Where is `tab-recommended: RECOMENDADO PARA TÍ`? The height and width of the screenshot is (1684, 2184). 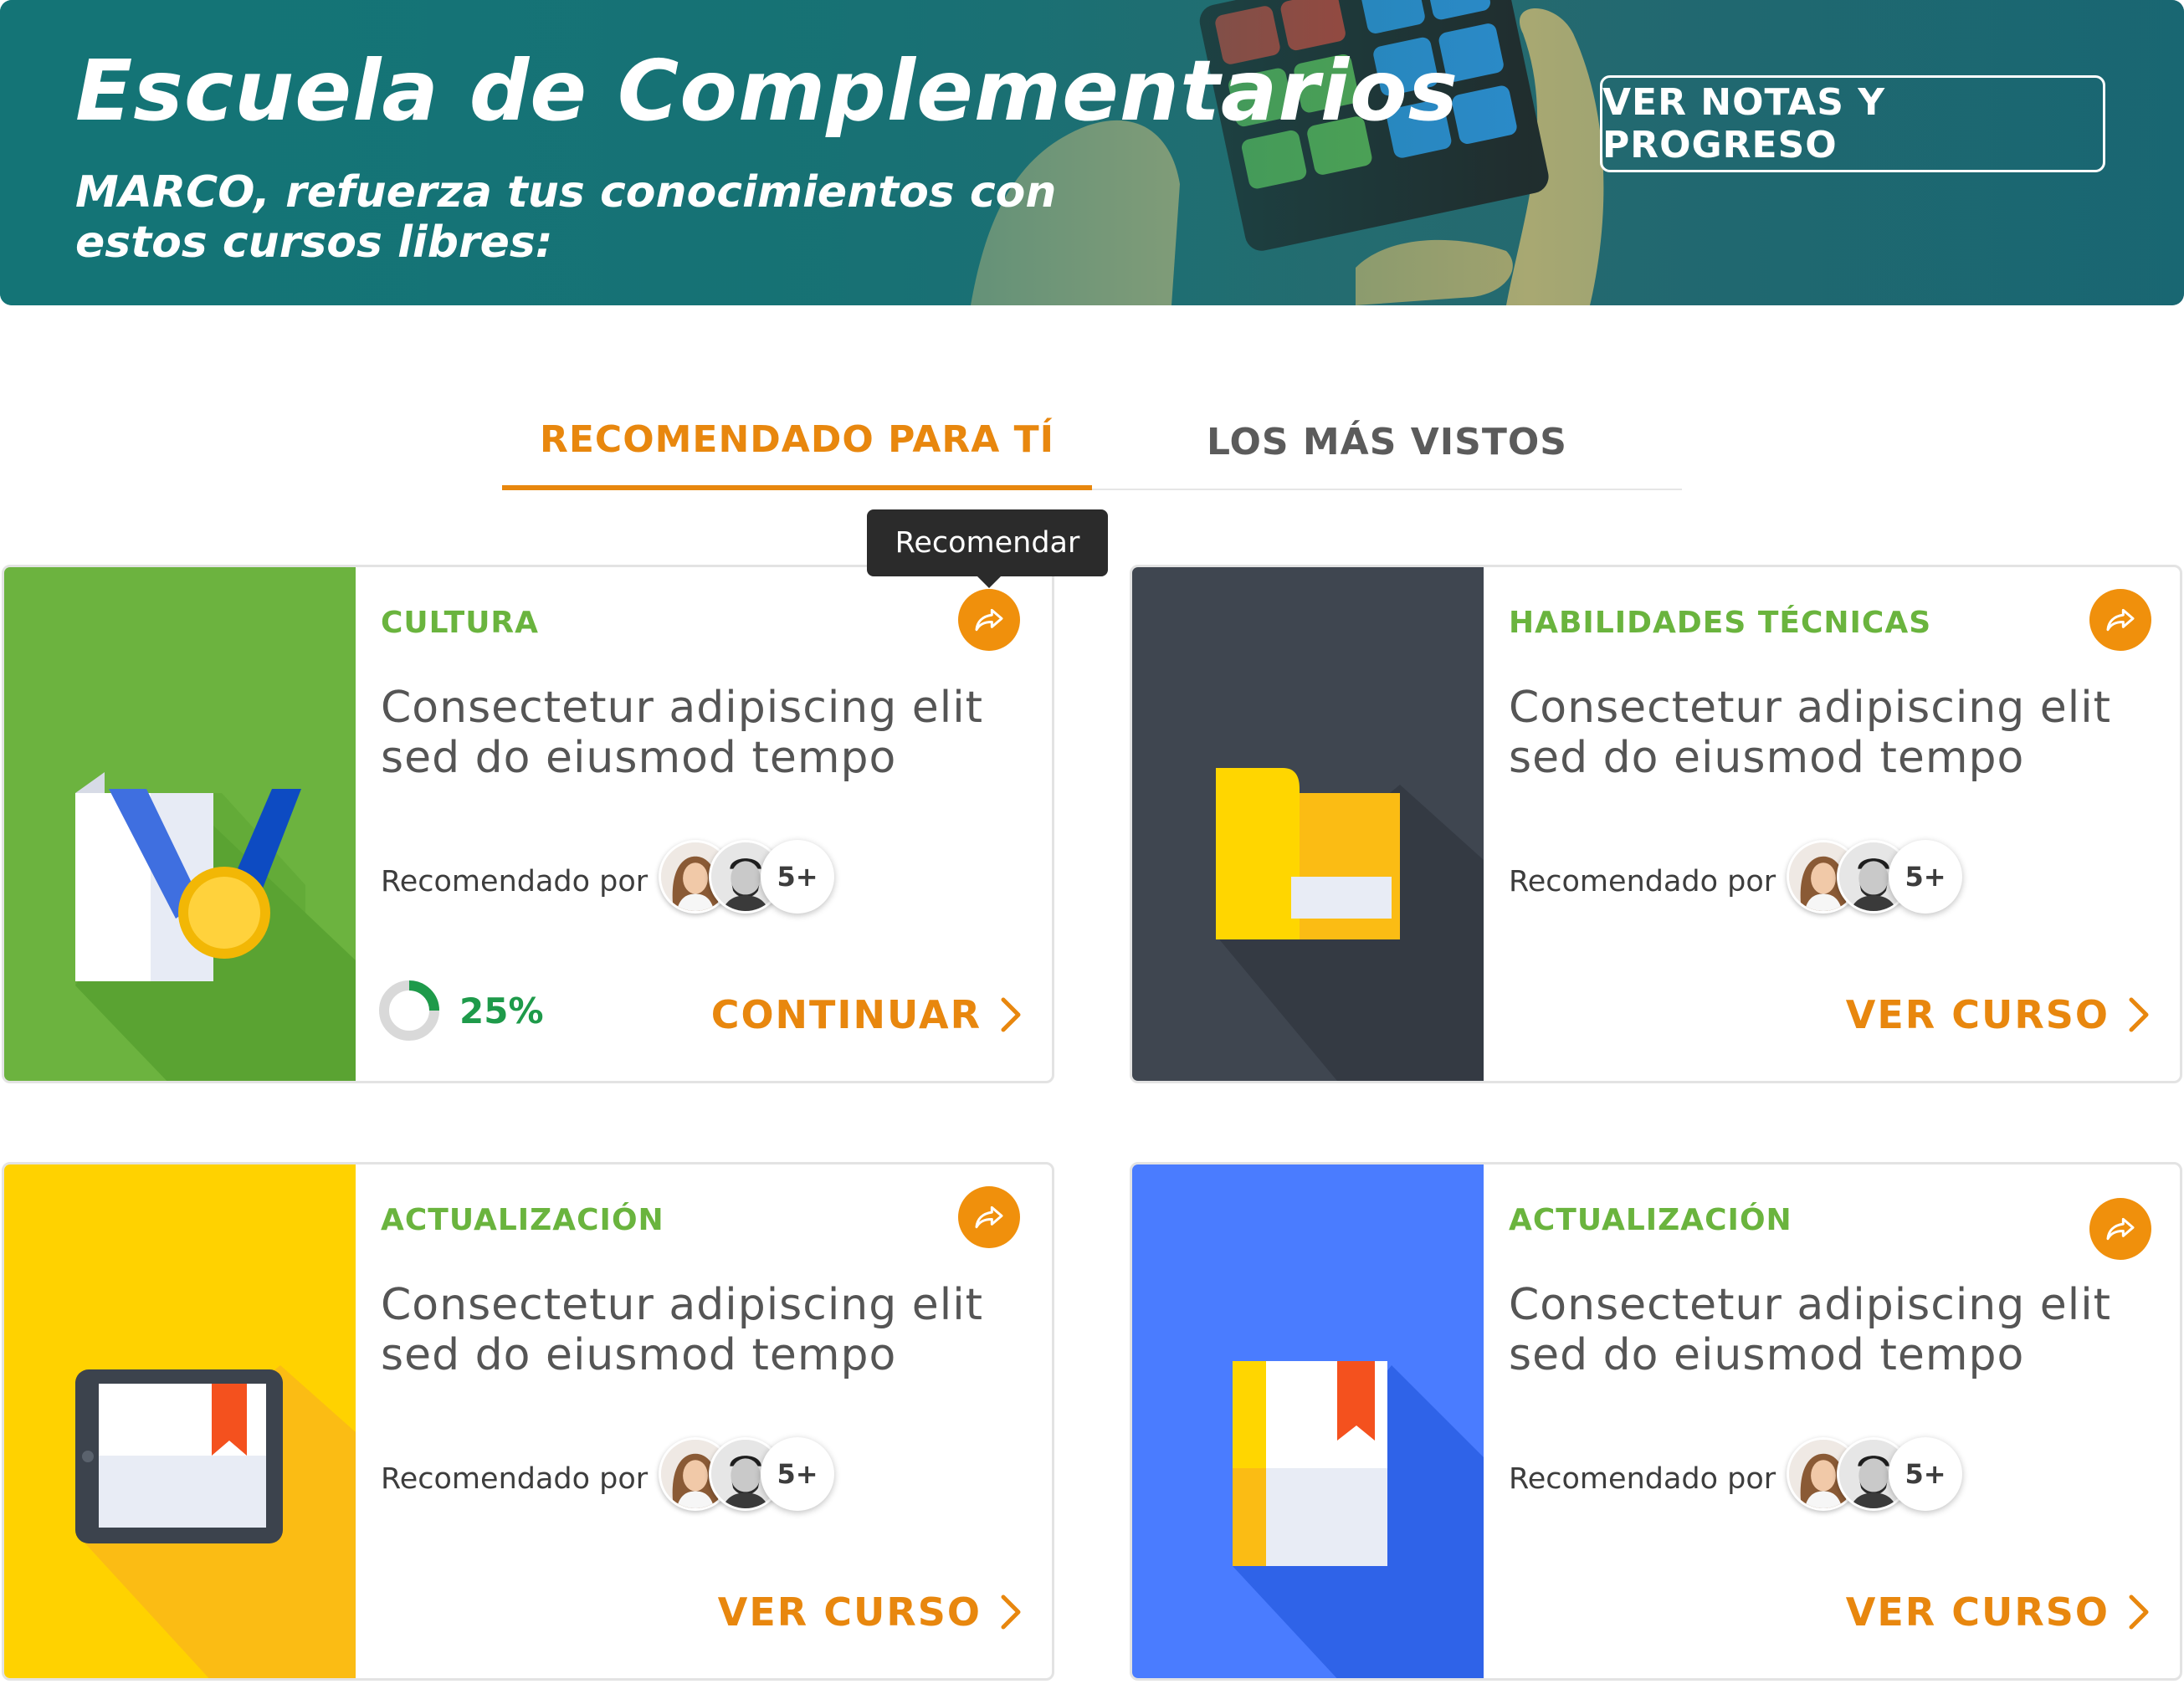 tab-recommended: RECOMENDADO PARA TÍ is located at coordinates (797, 441).